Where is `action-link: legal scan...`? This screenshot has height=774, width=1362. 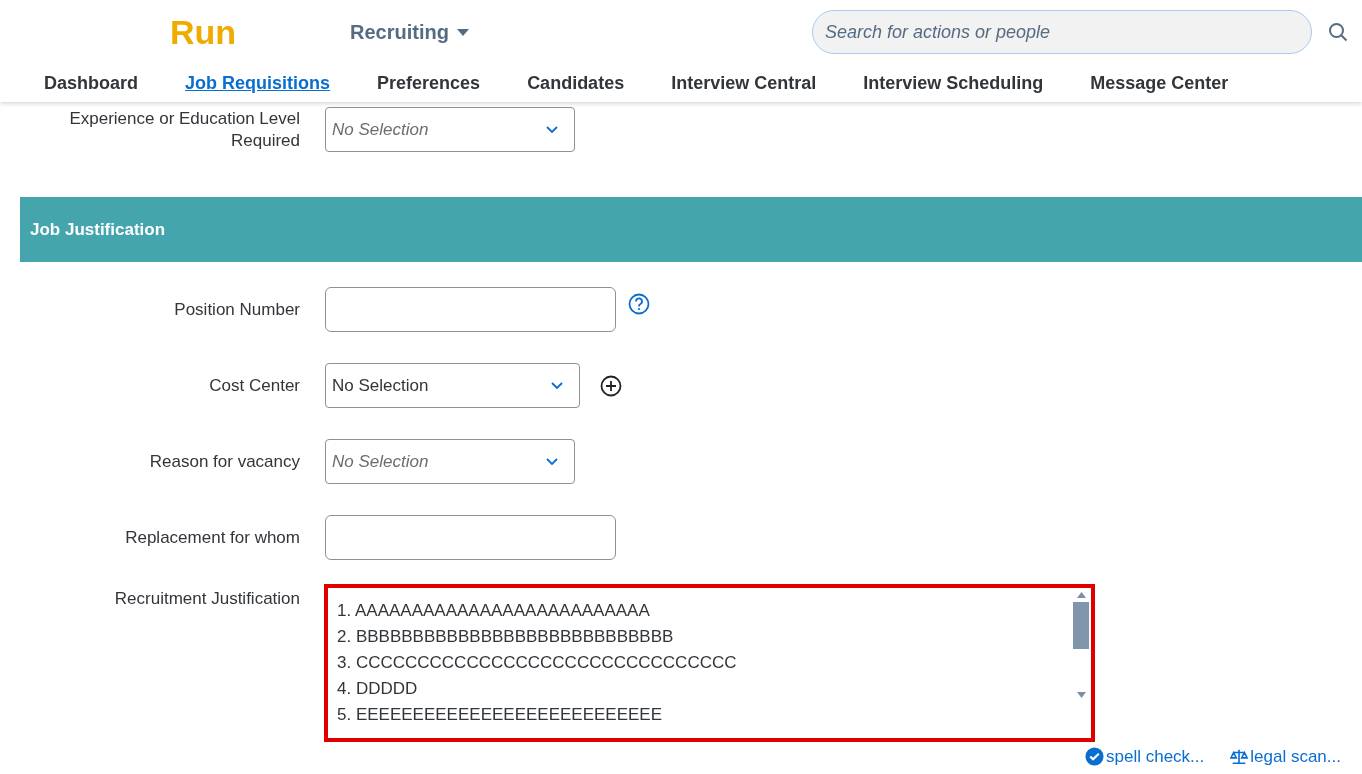
action-link: legal scan... is located at coordinates (1285, 757).